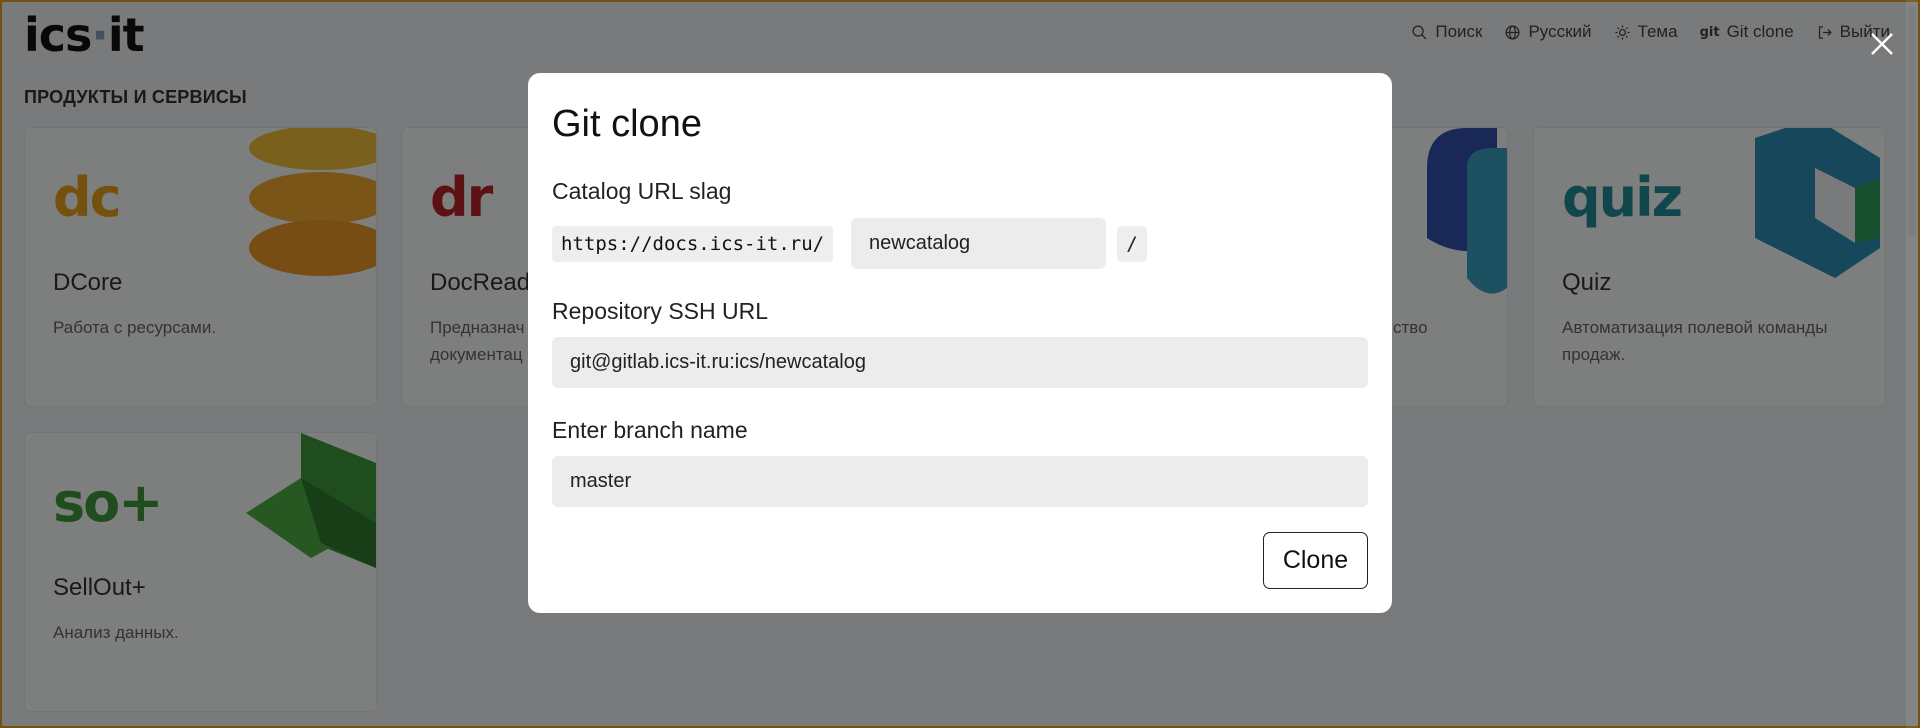 Image resolution: width=1920 pixels, height=728 pixels. I want to click on page-scrollbar, so click(1912, 364).